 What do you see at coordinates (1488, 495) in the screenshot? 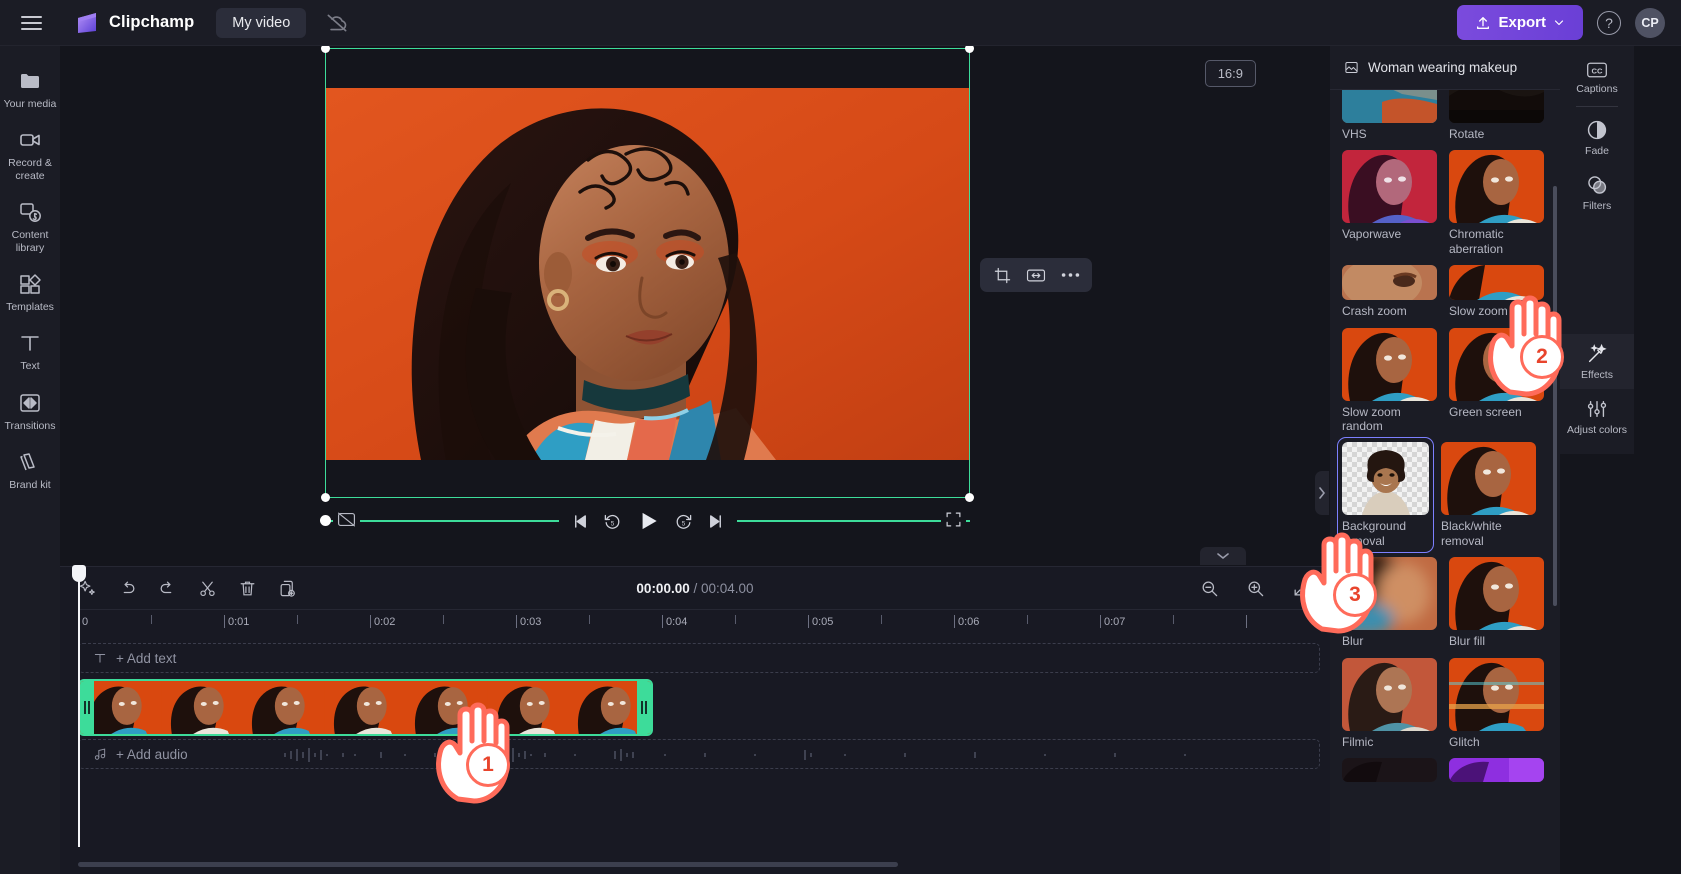
I see `effect-item: Black/white removal` at bounding box center [1488, 495].